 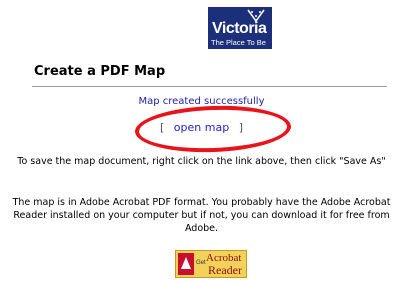 I want to click on open-map-link: open map, so click(x=201, y=127).